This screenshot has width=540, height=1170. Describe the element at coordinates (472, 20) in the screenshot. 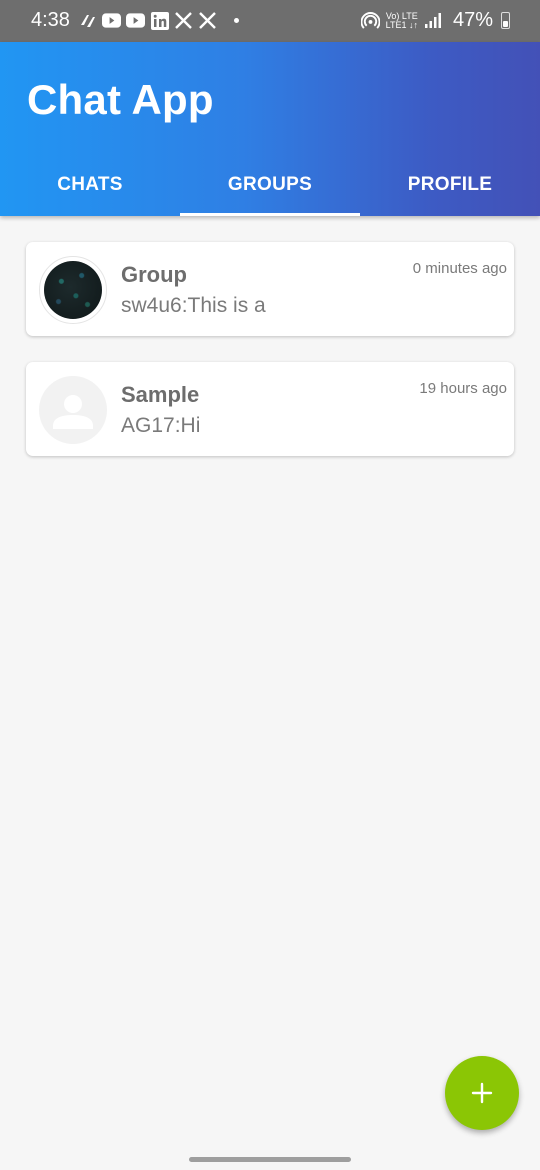

I see `battery-percent: 47%` at that location.